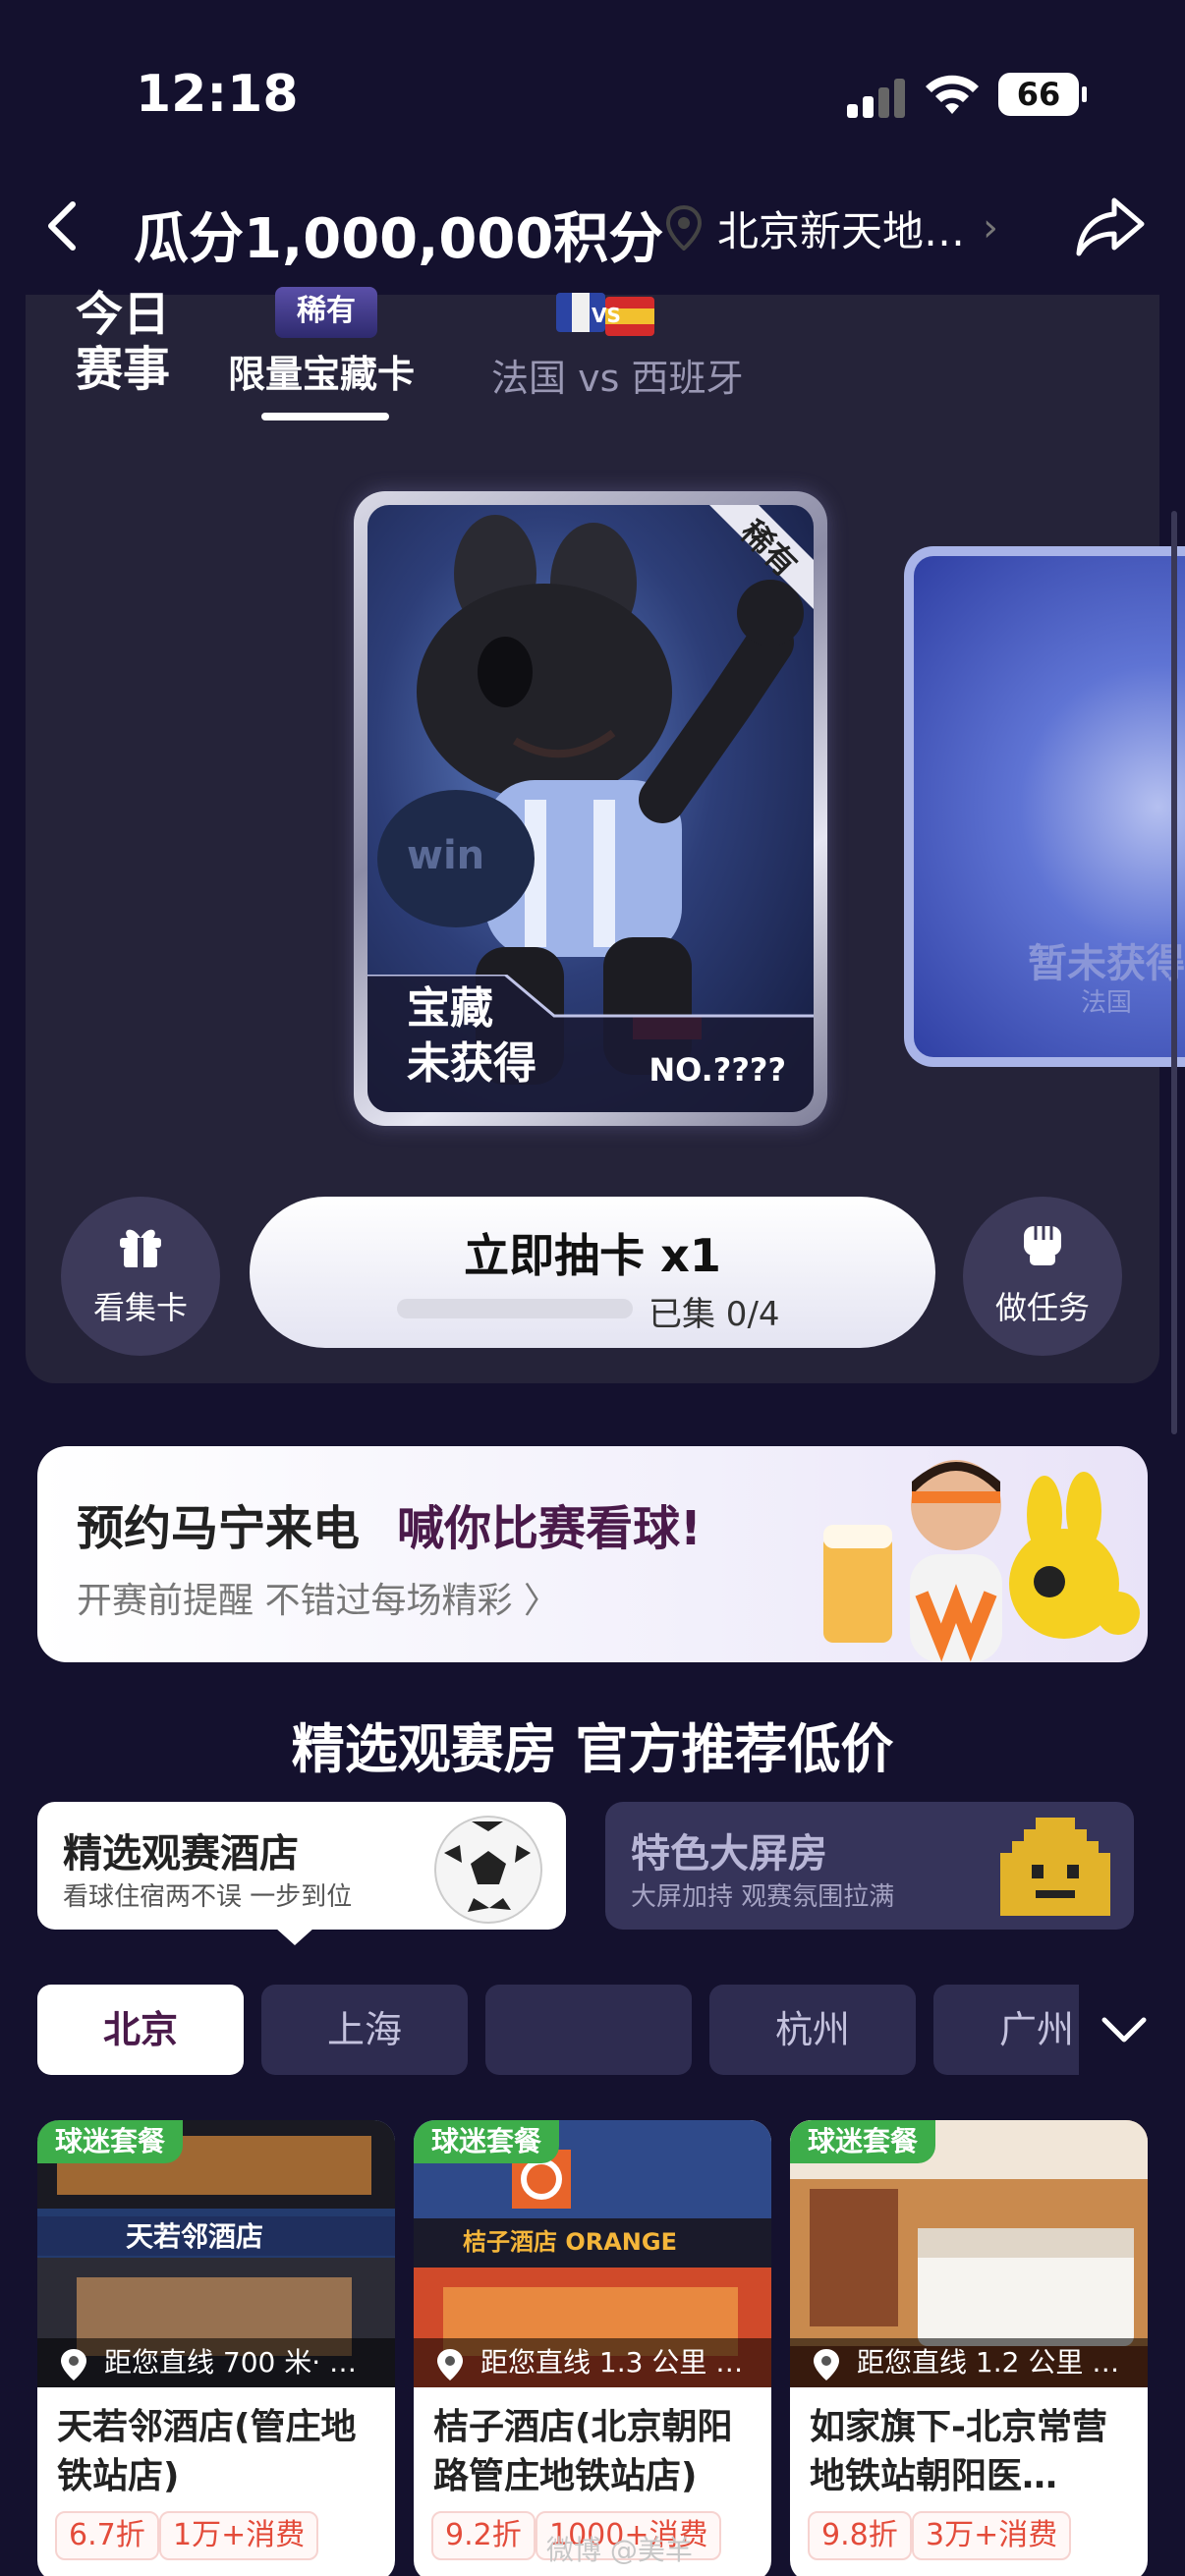 The height and width of the screenshot is (2576, 1185). Describe the element at coordinates (217, 94) in the screenshot. I see `status-time: 12:18` at that location.